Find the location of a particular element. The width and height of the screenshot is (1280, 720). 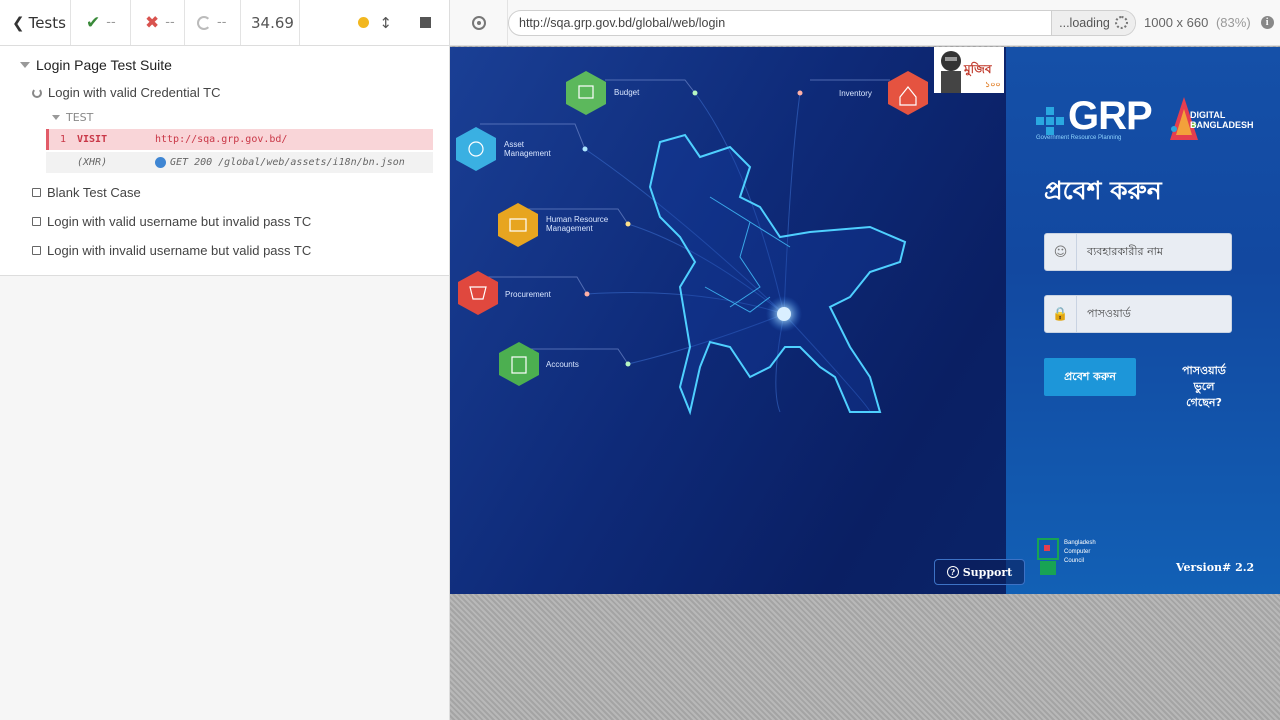

running-indicator-icon is located at coordinates (364, 22).